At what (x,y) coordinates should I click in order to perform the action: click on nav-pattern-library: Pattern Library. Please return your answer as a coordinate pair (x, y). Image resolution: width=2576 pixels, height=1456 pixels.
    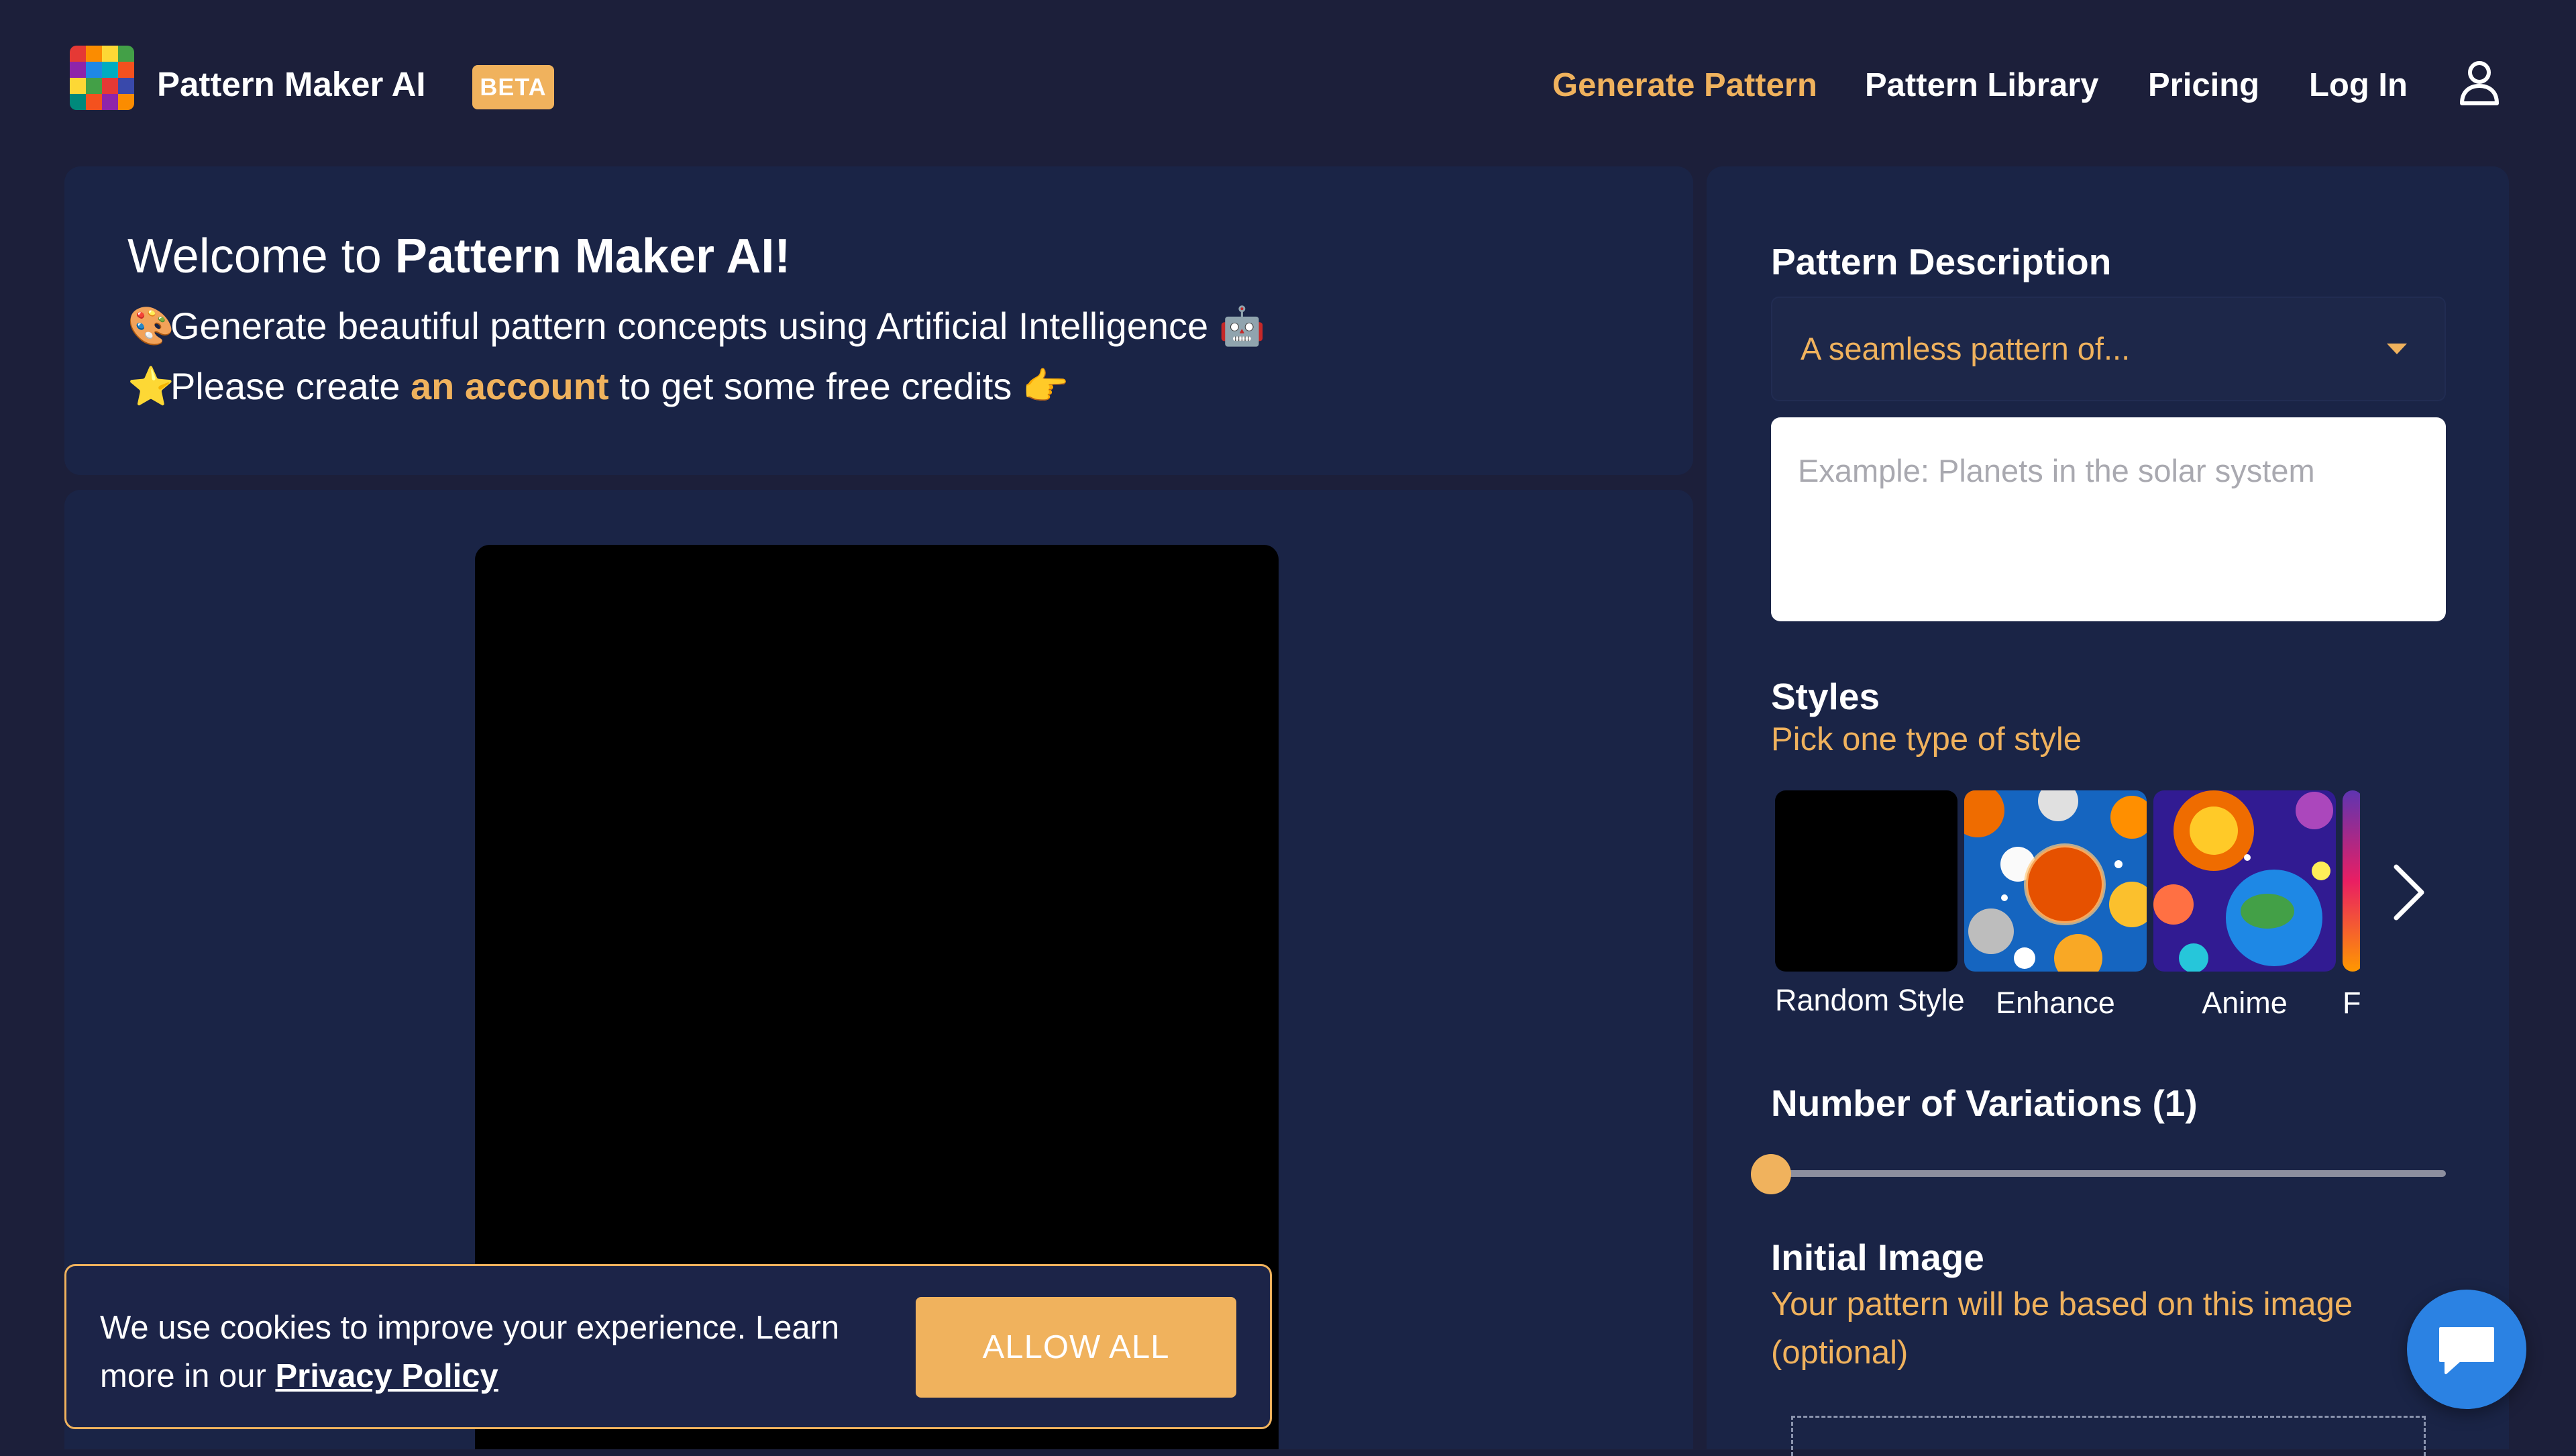
    Looking at the image, I should click on (1982, 85).